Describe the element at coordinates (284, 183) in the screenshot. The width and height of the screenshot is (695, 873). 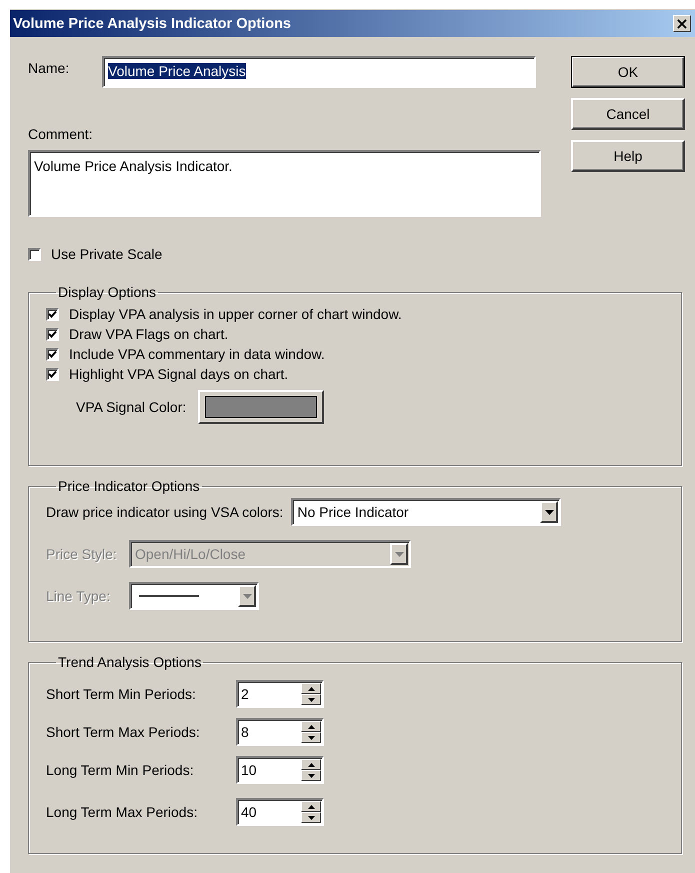
I see `comment-field: Volume Price Analysis Indicator.` at that location.